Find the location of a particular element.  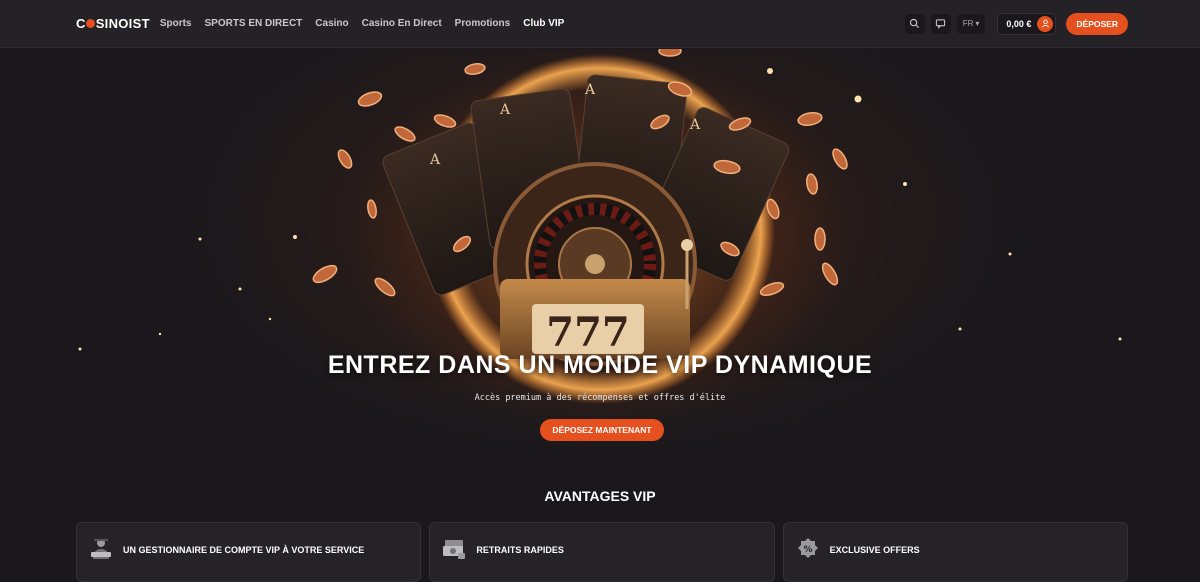

nav-casino: Casino is located at coordinates (331, 23).